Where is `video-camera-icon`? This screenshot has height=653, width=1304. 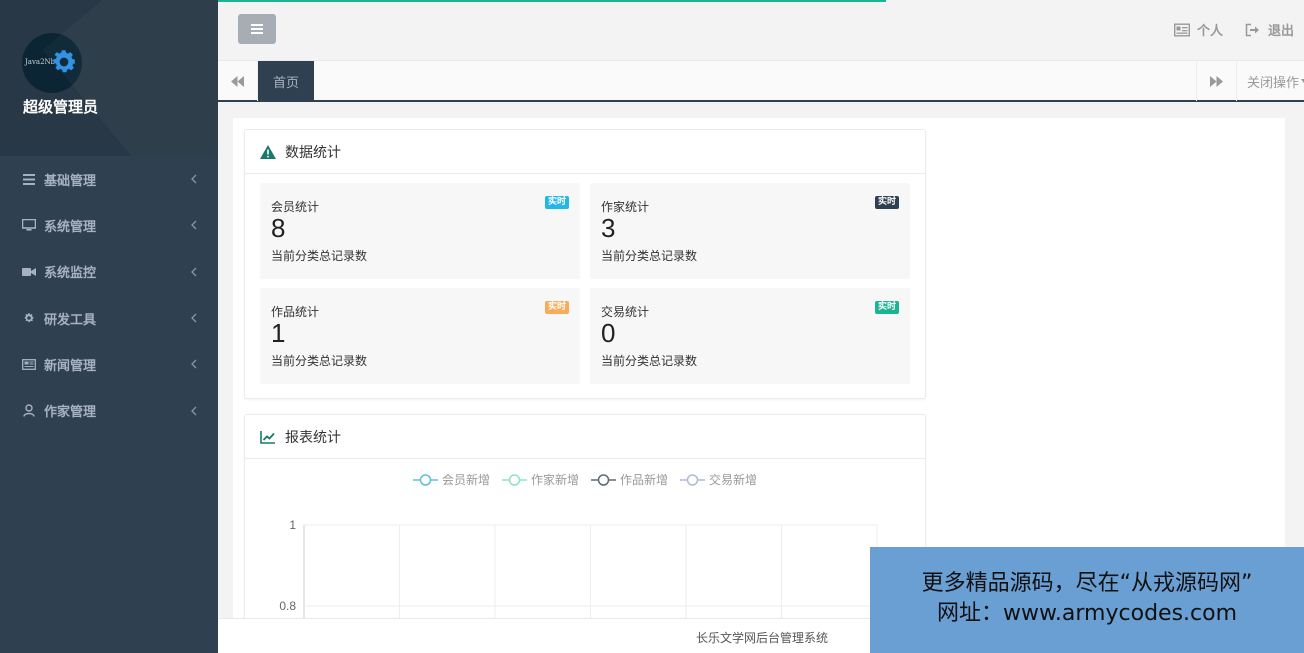 video-camera-icon is located at coordinates (29, 272).